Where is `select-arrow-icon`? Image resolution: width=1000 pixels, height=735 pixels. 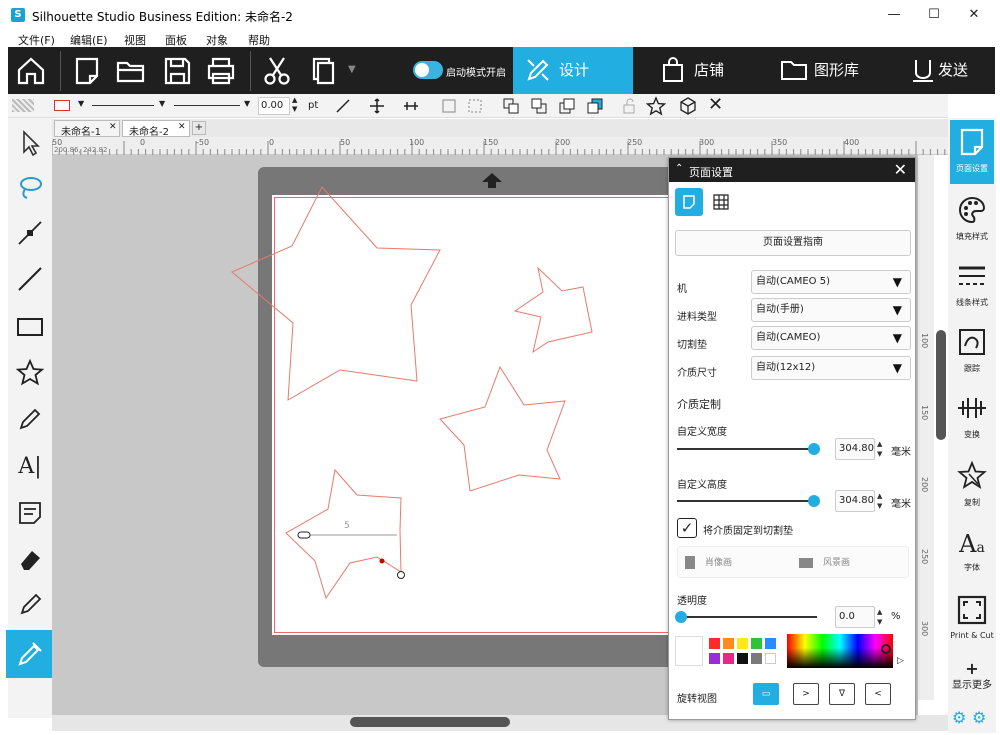 select-arrow-icon is located at coordinates (30, 143).